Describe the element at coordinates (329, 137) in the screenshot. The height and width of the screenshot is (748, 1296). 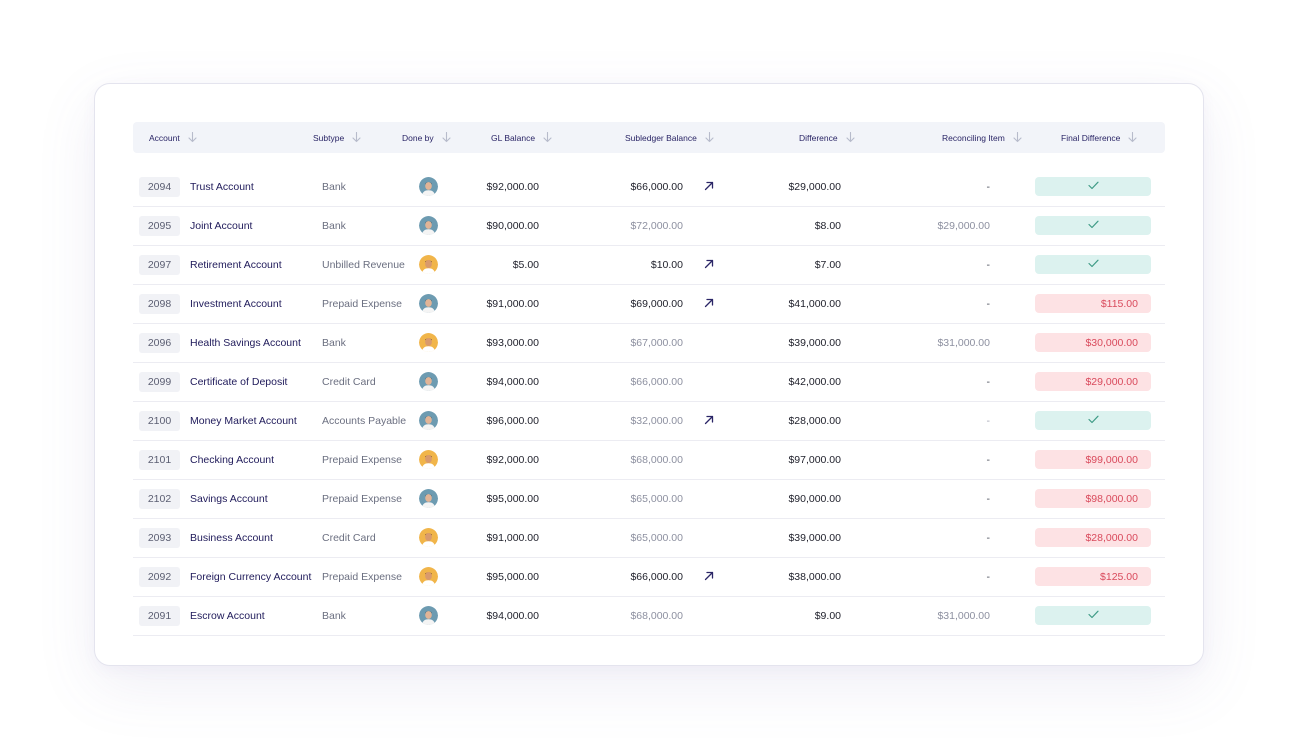
I see `column-label: Subtype` at that location.